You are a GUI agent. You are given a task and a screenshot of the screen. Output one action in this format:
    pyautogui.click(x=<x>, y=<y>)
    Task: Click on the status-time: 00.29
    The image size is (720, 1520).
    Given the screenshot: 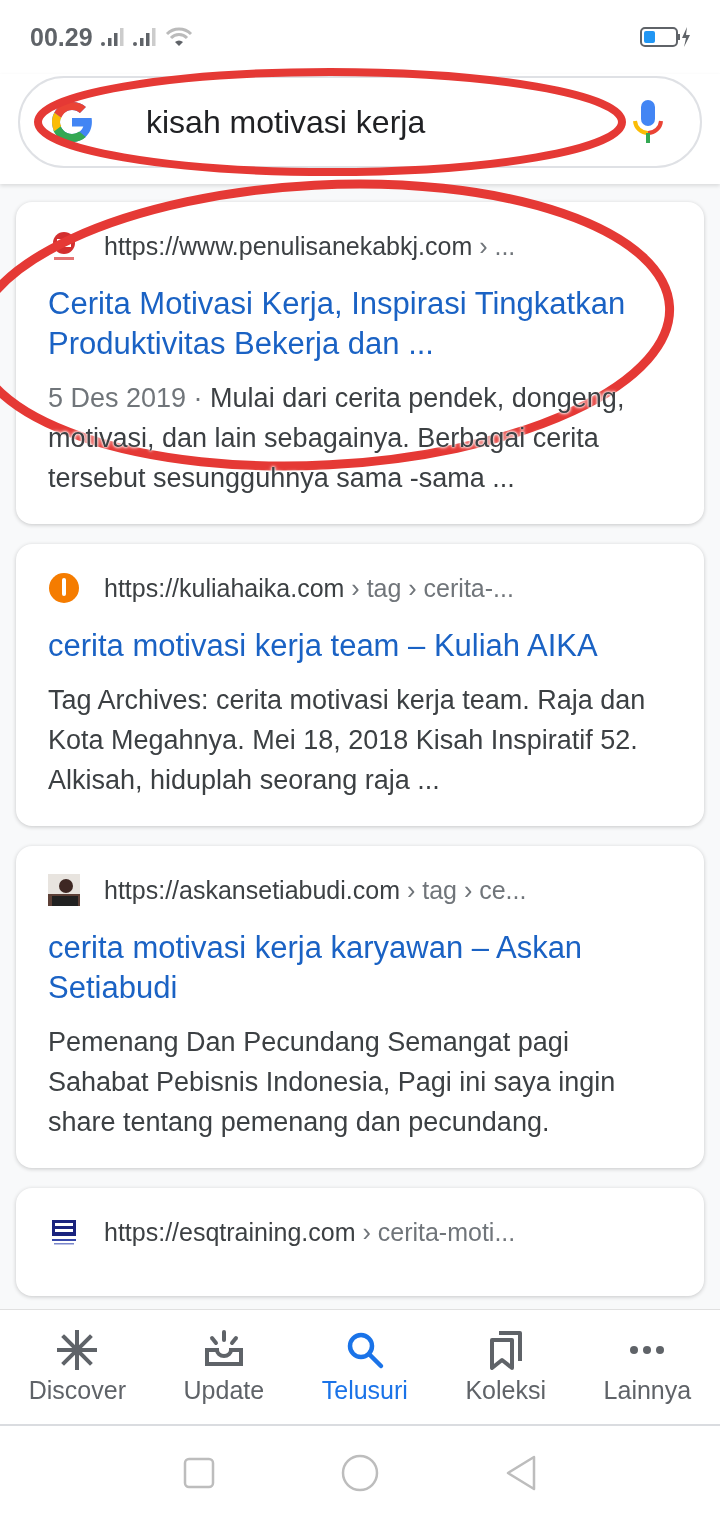 What is the action you would take?
    pyautogui.click(x=61, y=37)
    